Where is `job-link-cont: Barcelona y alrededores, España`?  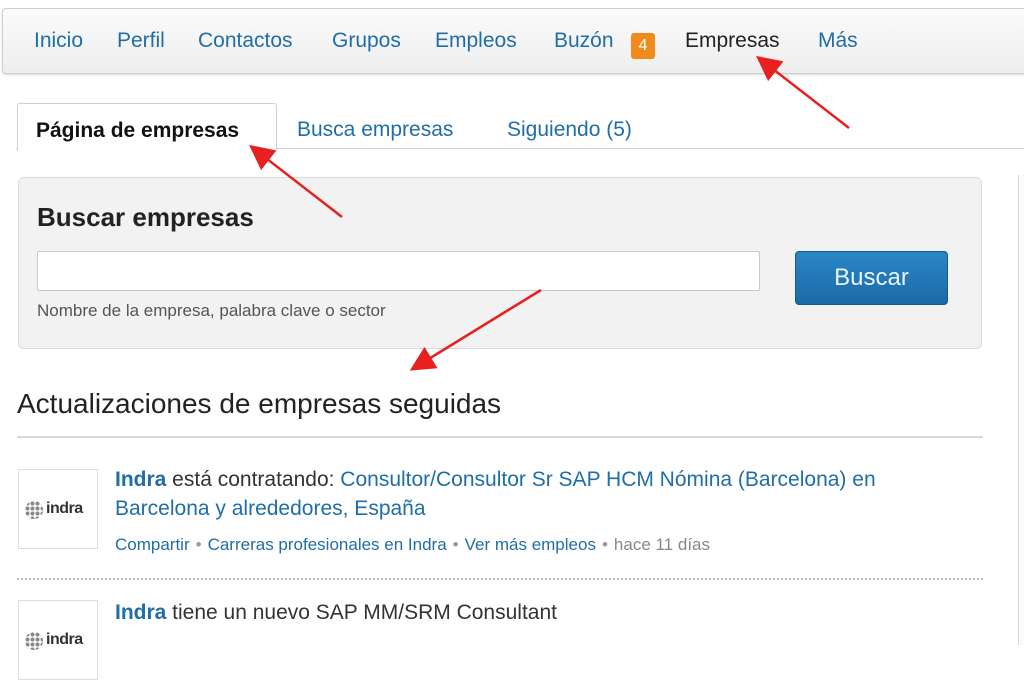
job-link-cont: Barcelona y alrededores, España is located at coordinates (270, 508).